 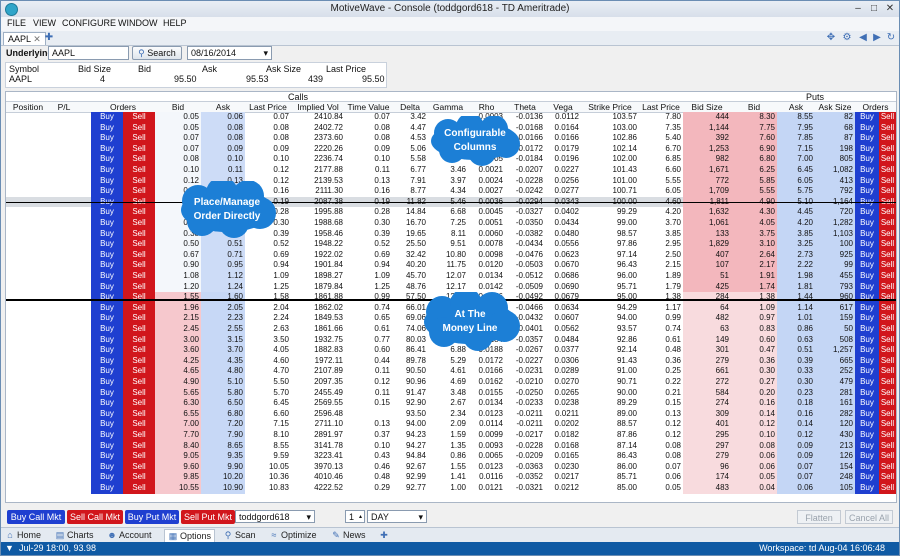 What do you see at coordinates (707, 191) in the screenshot?
I see `chain-cell: 1,709` at bounding box center [707, 191].